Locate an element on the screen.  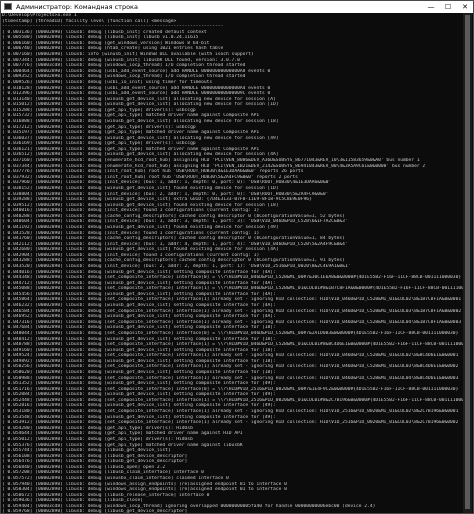
close-button: ✕ is located at coordinates (465, 7).